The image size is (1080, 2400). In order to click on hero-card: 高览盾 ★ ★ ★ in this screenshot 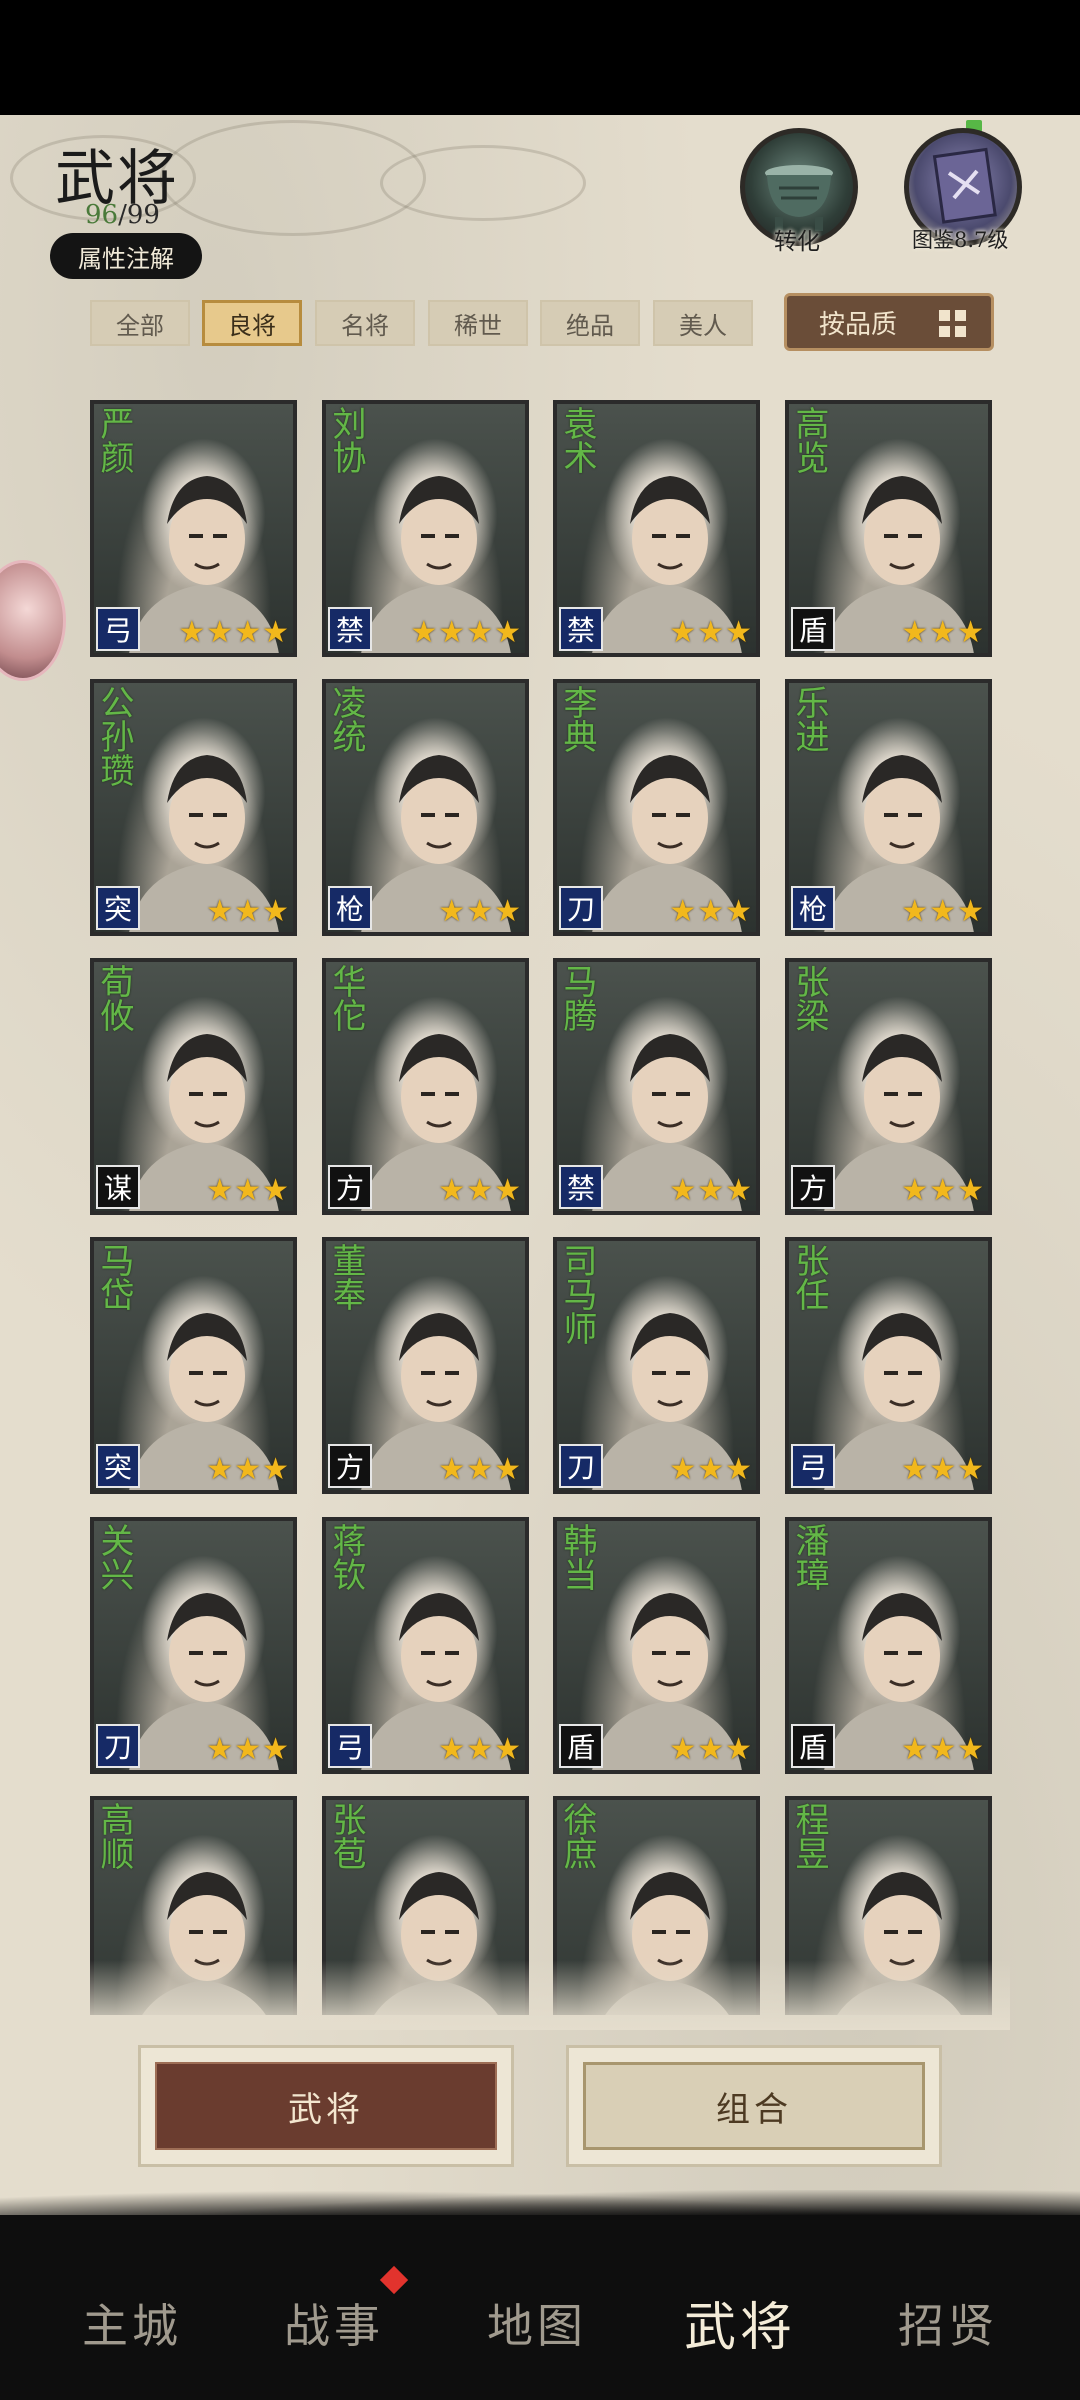, I will do `click(888, 528)`.